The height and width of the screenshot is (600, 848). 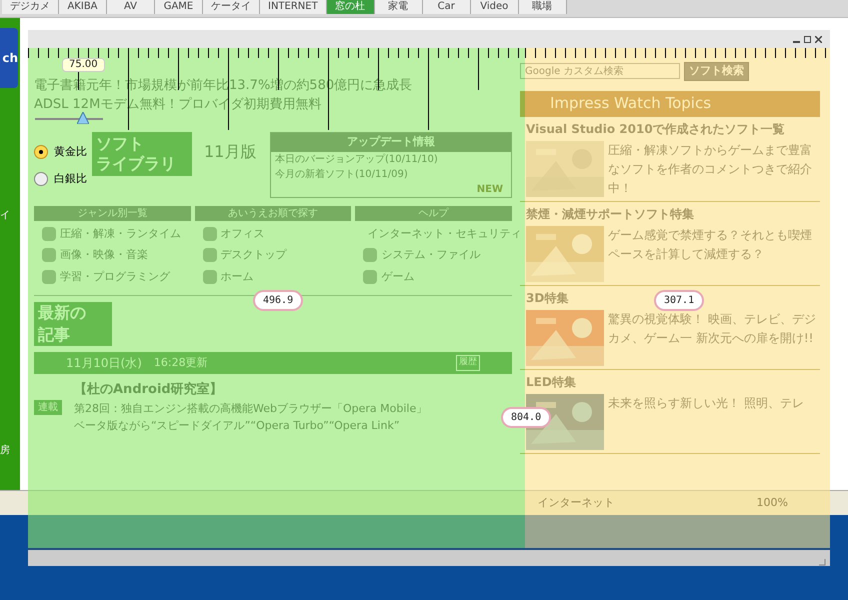 What do you see at coordinates (631, 103) in the screenshot?
I see `topics-title: Impress Watch Topics` at bounding box center [631, 103].